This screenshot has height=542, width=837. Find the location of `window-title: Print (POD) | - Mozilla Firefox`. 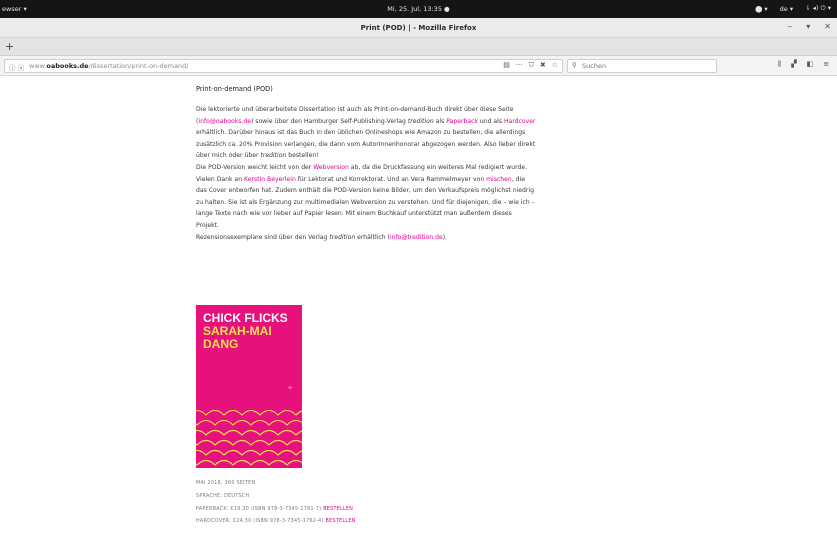

window-title: Print (POD) | - Mozilla Firefox is located at coordinates (418, 28).